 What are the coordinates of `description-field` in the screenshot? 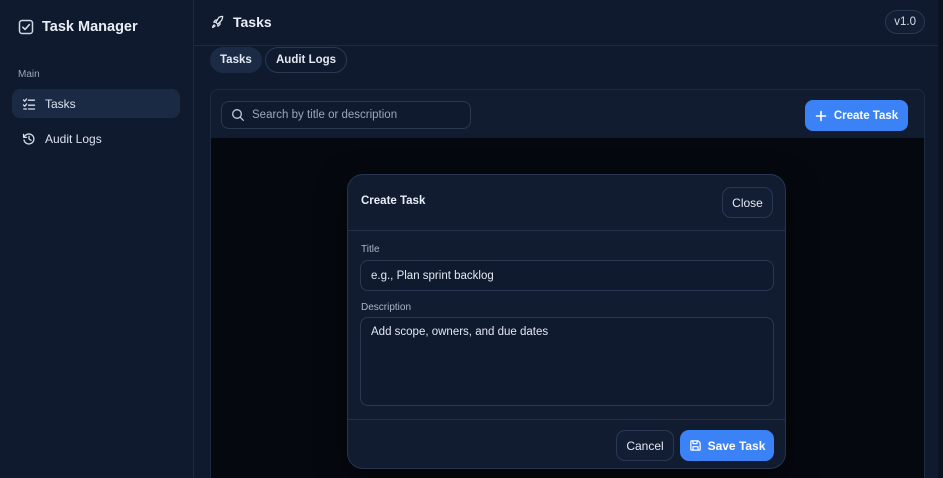 It's located at (567, 361).